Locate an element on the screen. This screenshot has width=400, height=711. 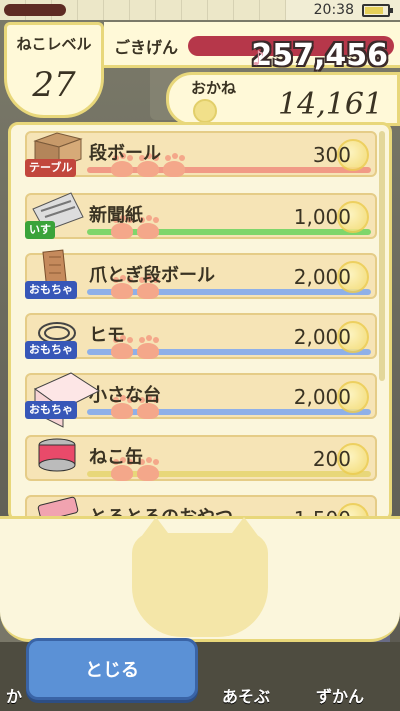
clock: 20:38 is located at coordinates (333, 10).